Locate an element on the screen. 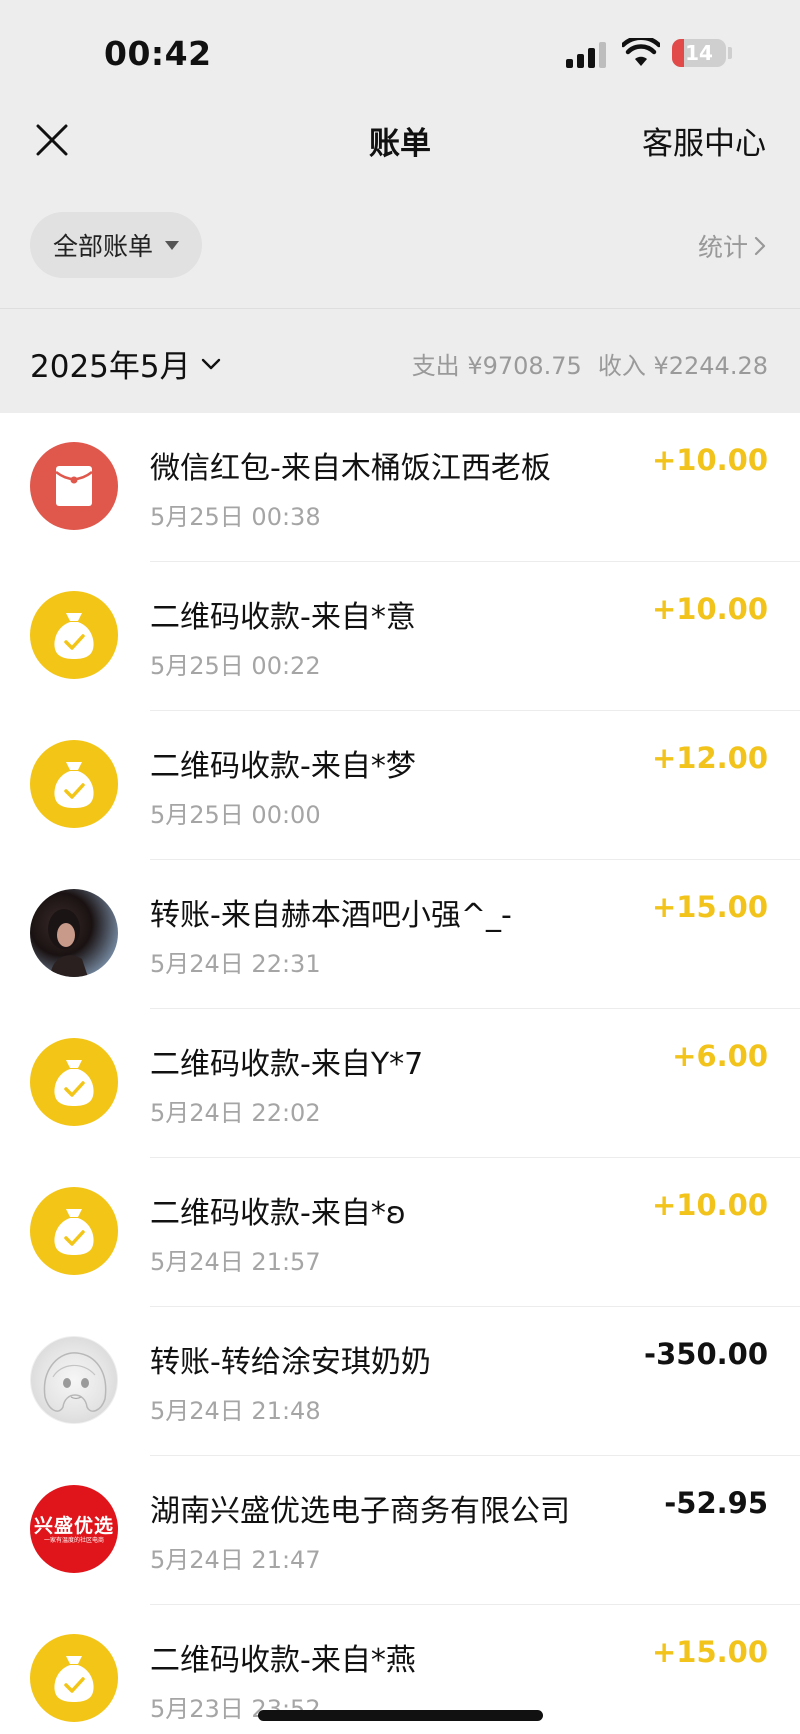 The image size is (800, 1734). transaction-row: 二维码收款-来自*意 5月25日 00:22 +10.00 is located at coordinates (400, 636).